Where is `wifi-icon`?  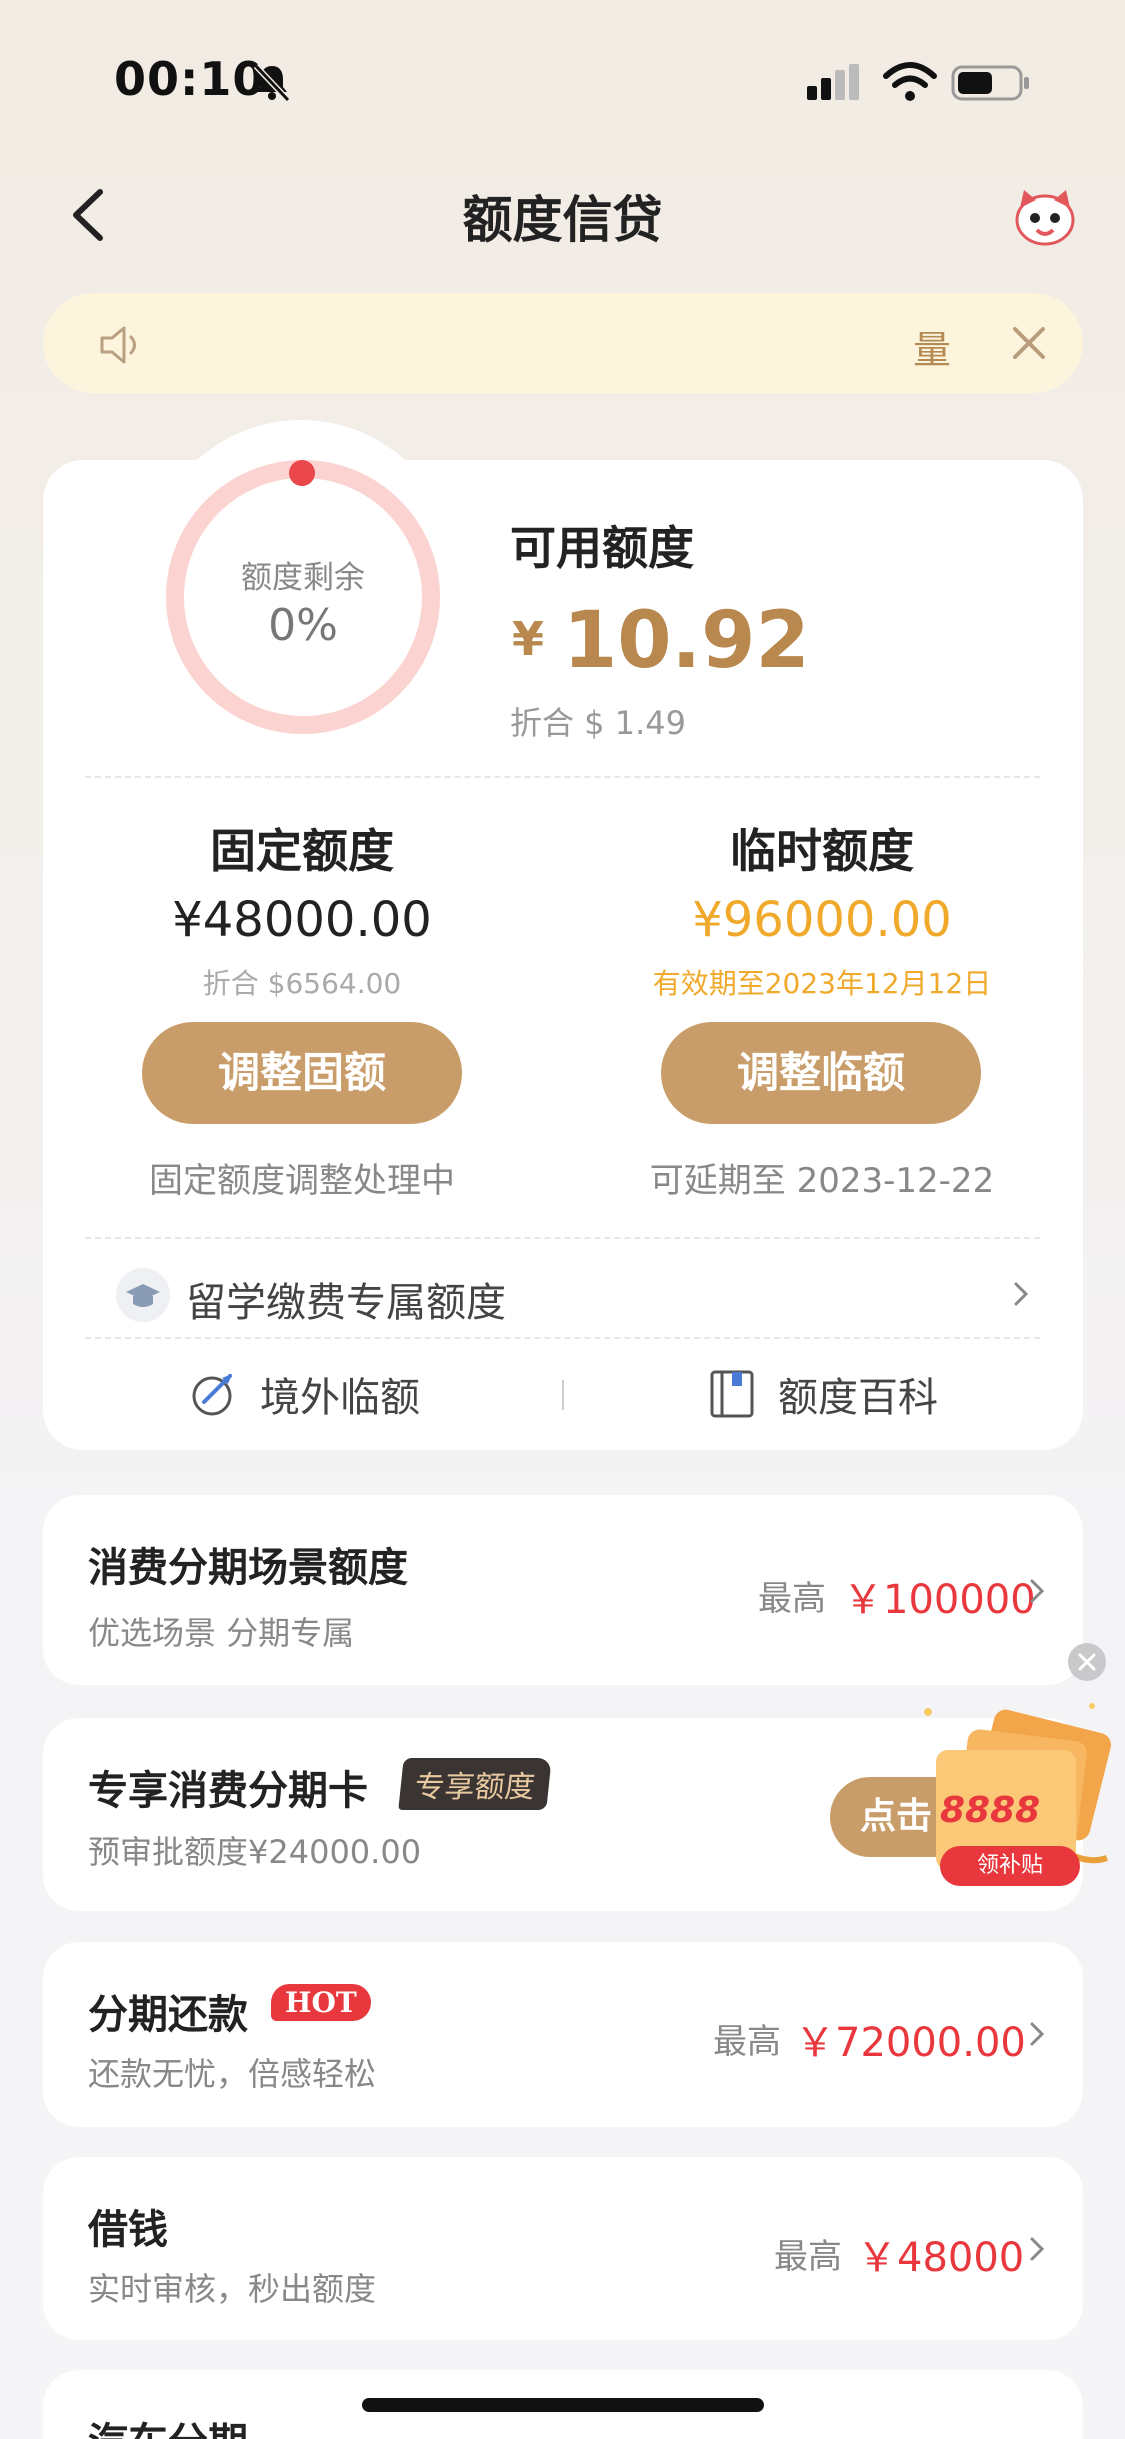
wifi-icon is located at coordinates (910, 81).